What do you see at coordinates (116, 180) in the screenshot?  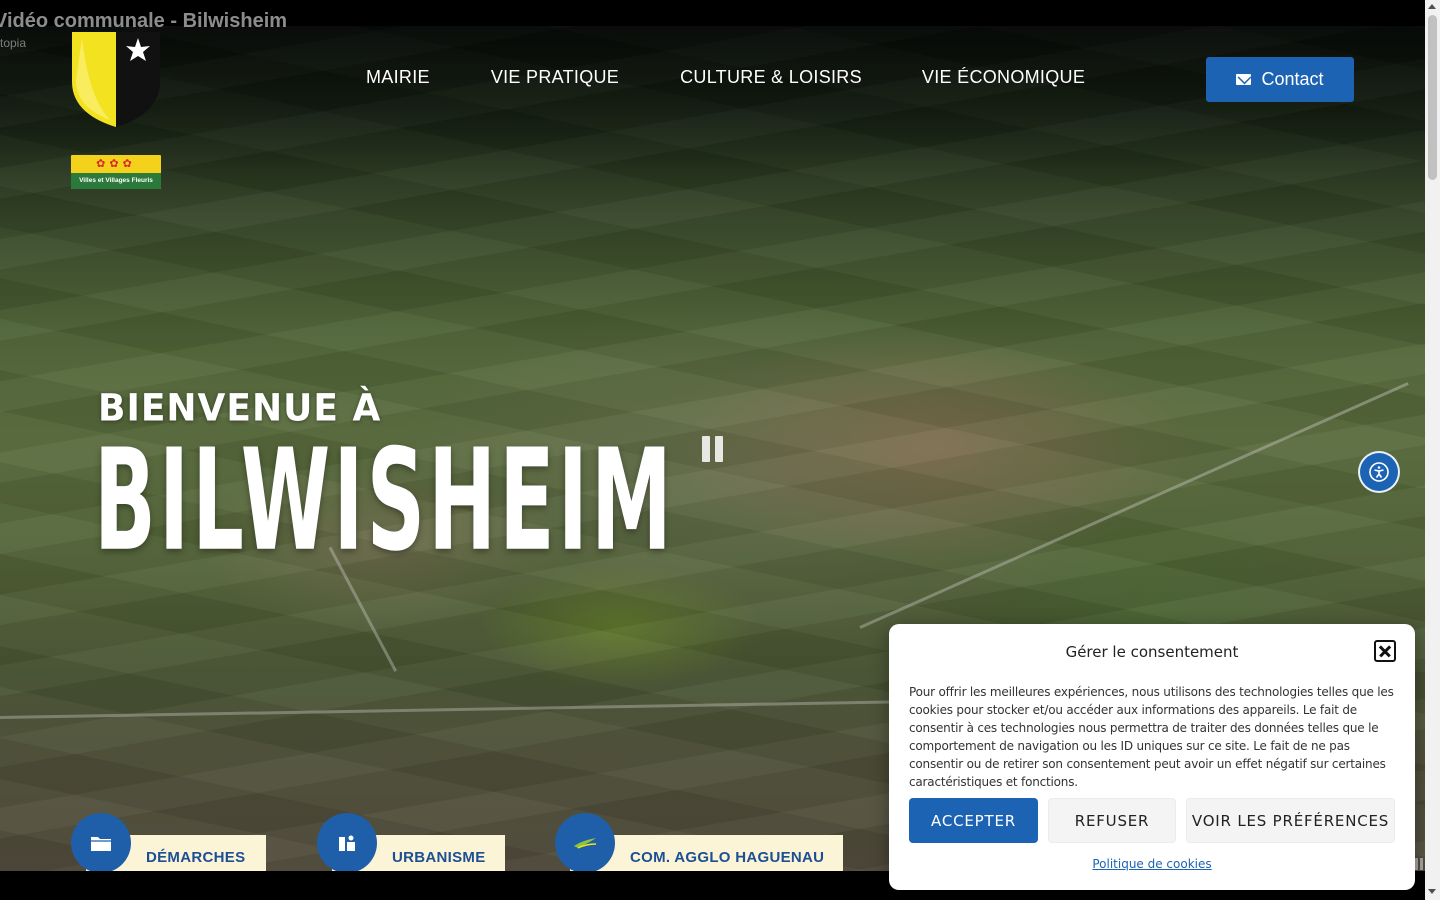 I see `badge-text: Villes et Villages Fleuris` at bounding box center [116, 180].